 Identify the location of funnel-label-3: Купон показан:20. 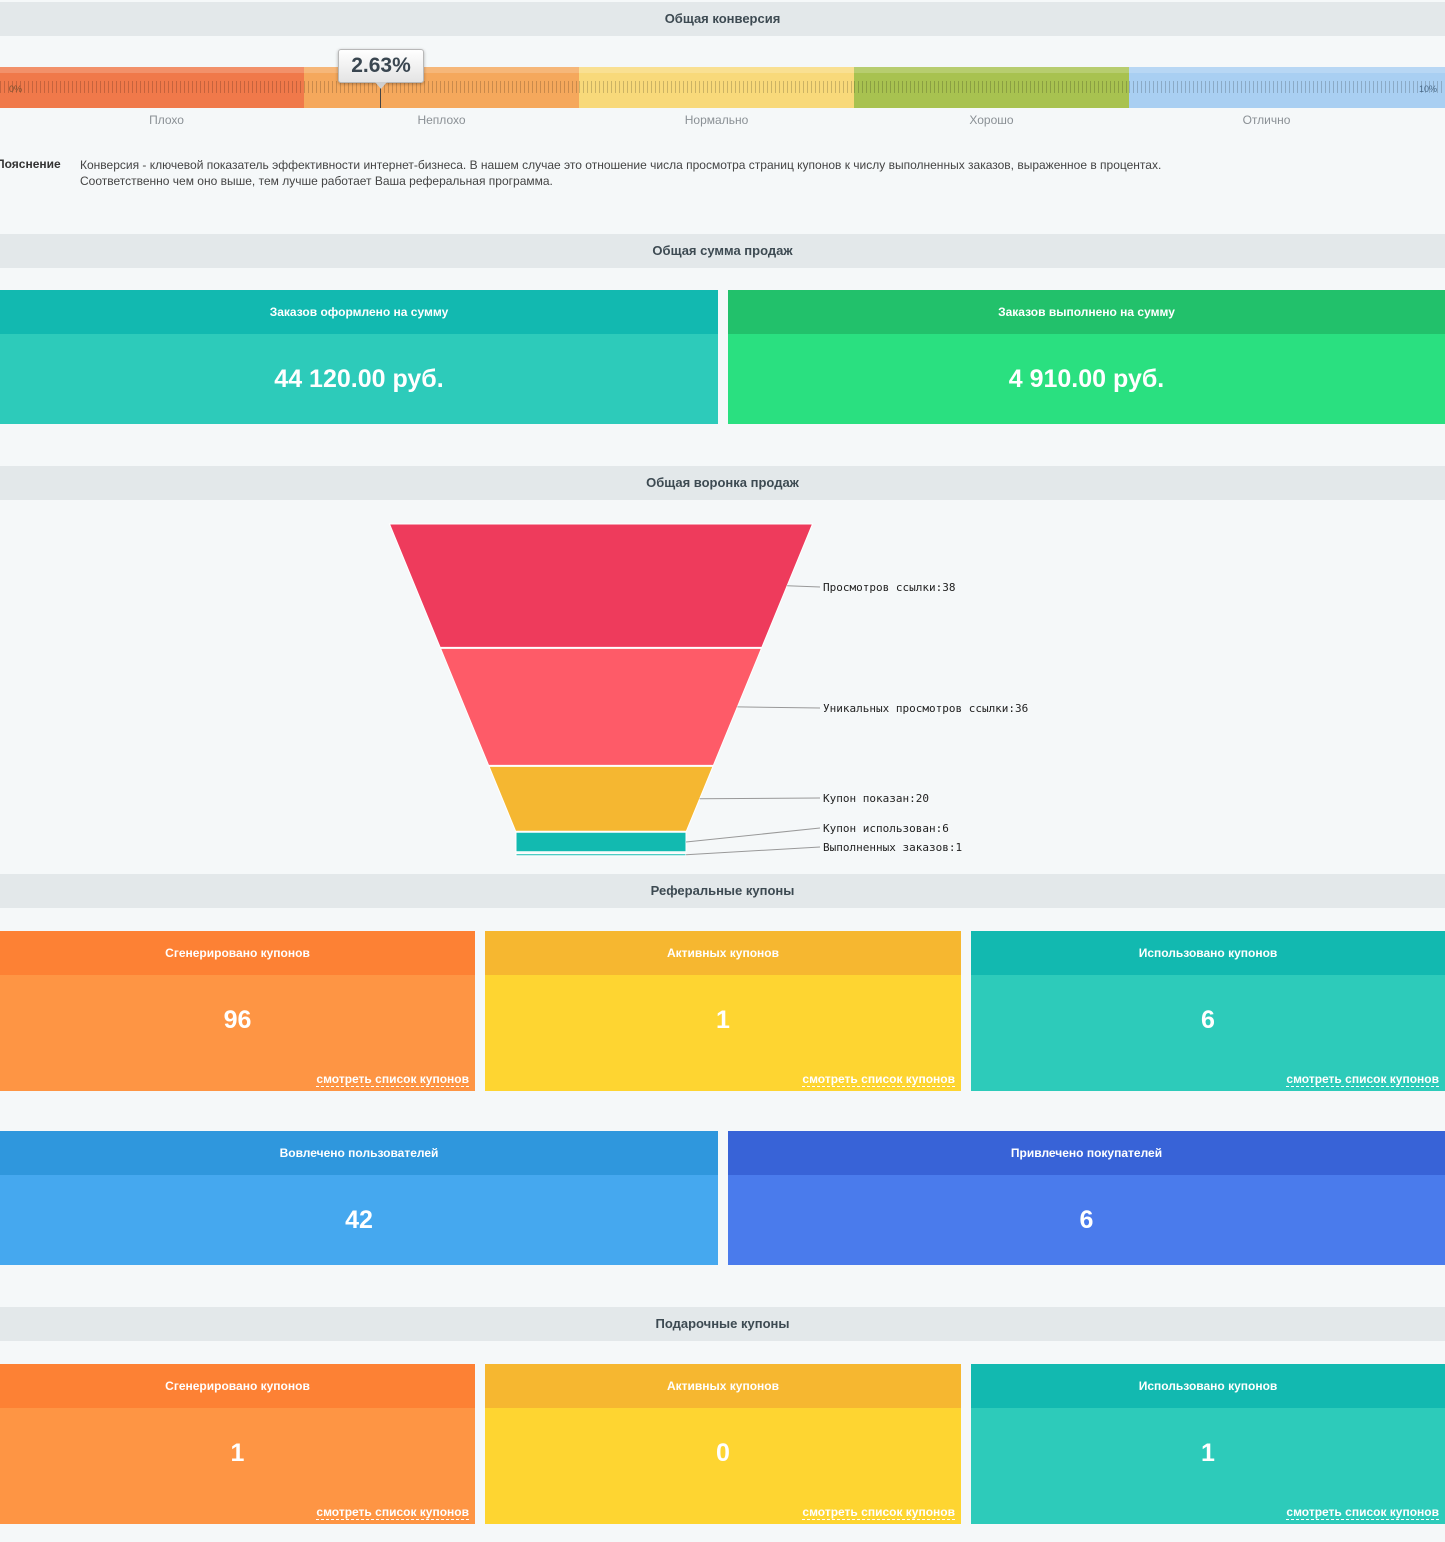
(876, 798).